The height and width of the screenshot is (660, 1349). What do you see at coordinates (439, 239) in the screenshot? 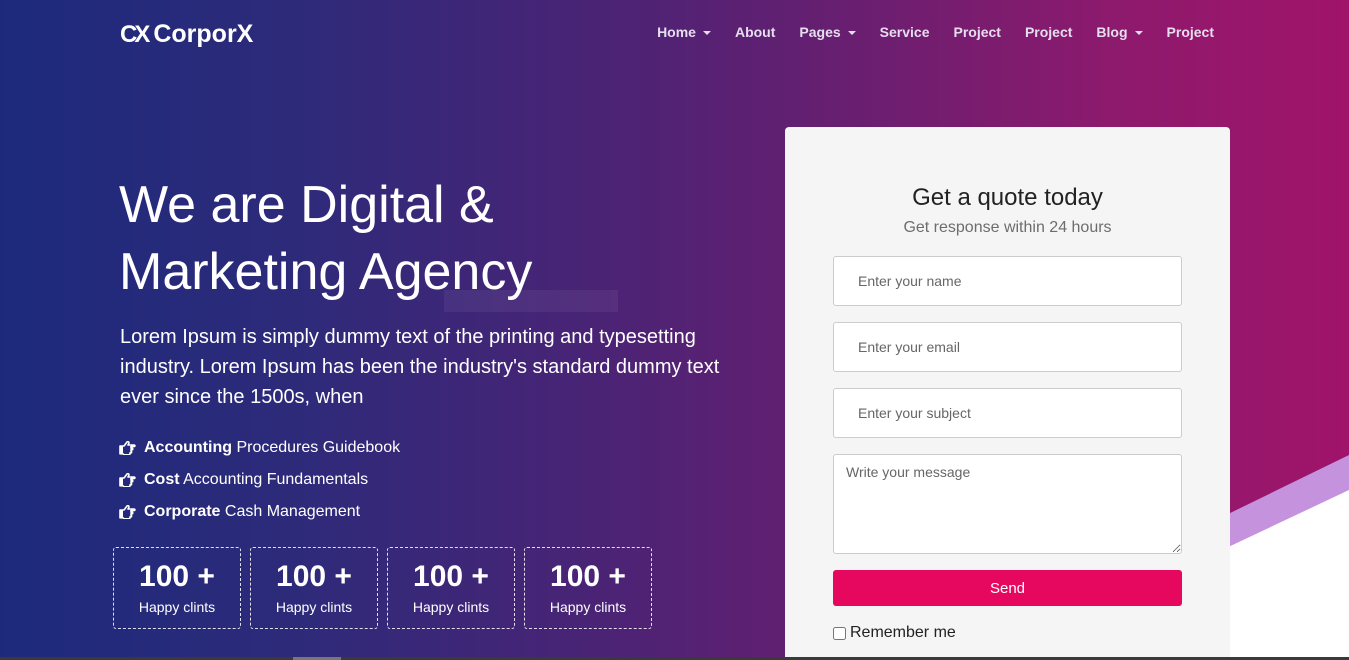
I see `hero-title: We are Digital & Marketing Agency` at bounding box center [439, 239].